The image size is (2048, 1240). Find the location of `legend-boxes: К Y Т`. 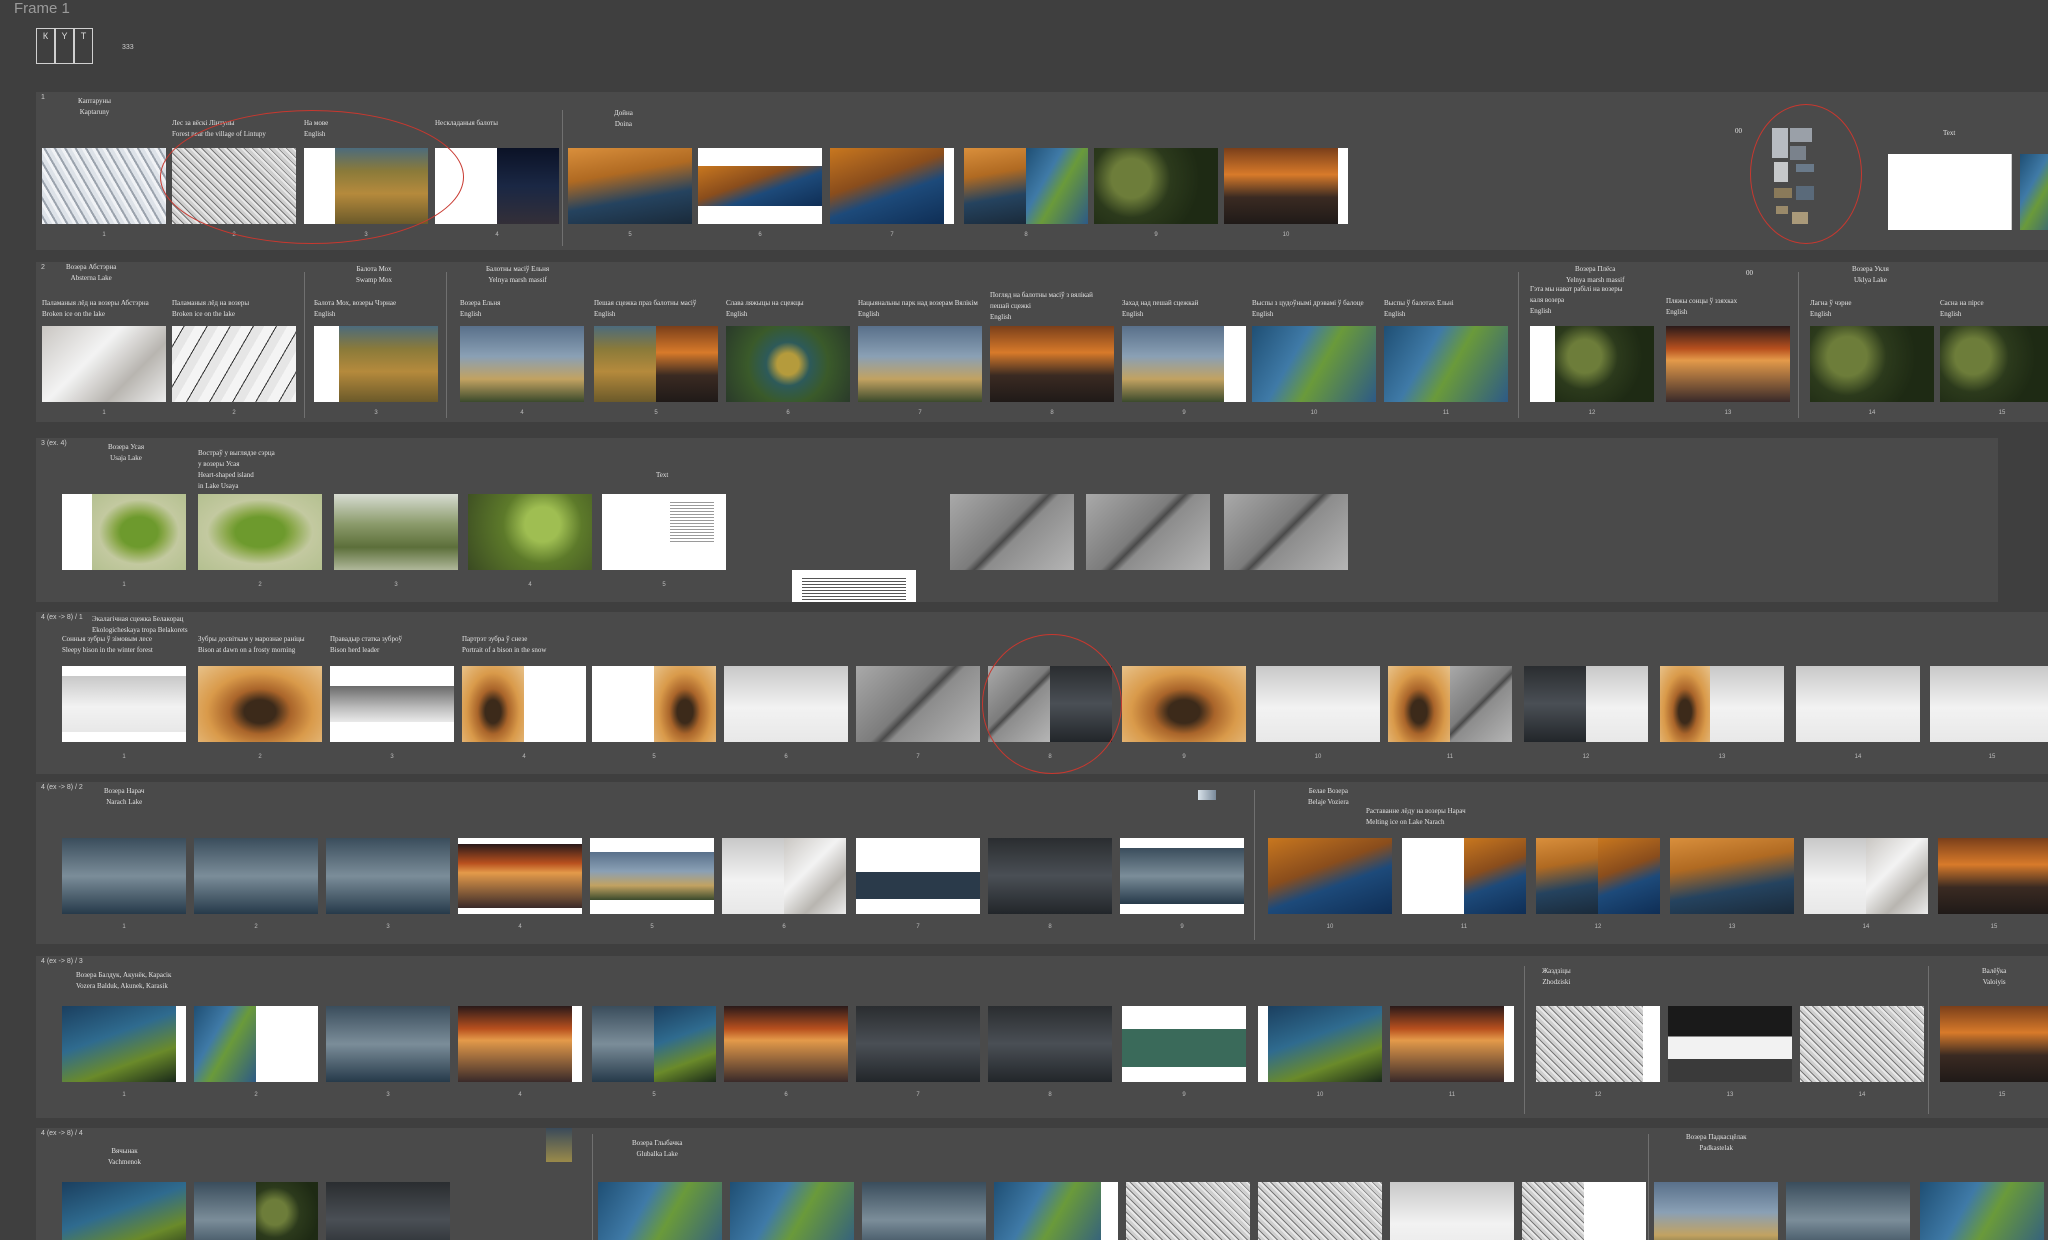

legend-boxes: К Y Т is located at coordinates (64, 46).